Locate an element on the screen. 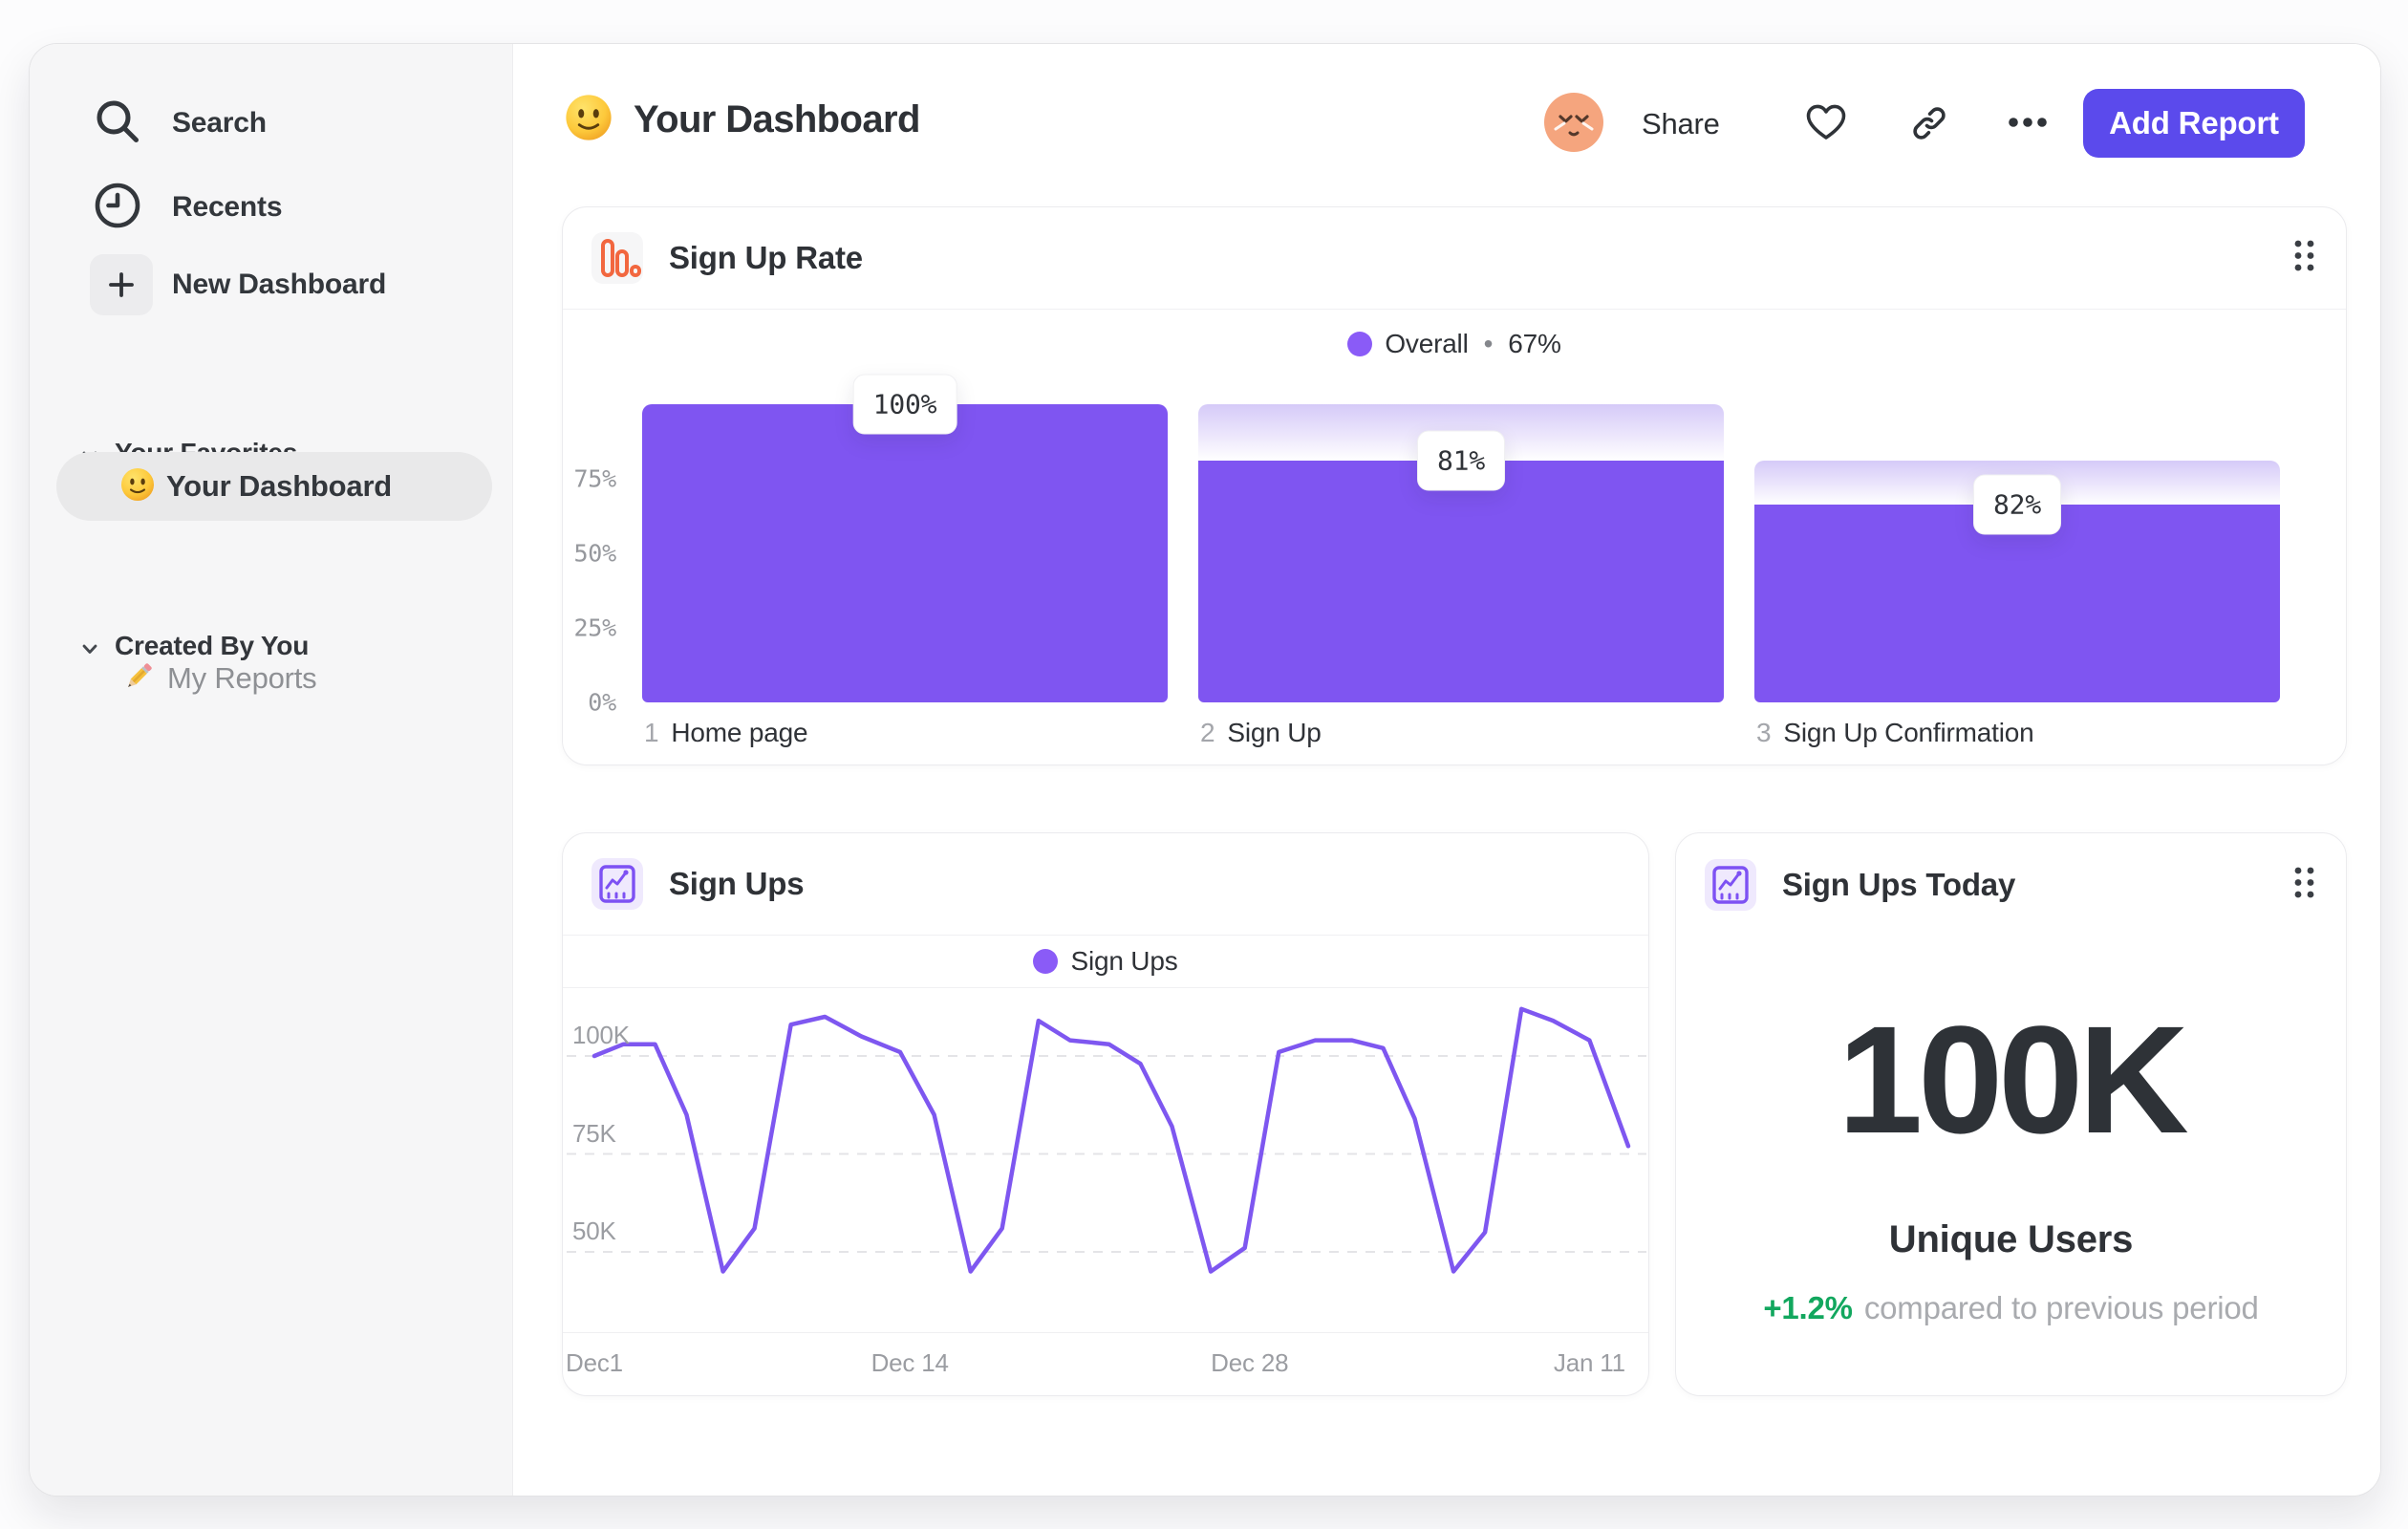 This screenshot has width=2408, height=1529. card-header: Sign Ups is located at coordinates (1106, 884).